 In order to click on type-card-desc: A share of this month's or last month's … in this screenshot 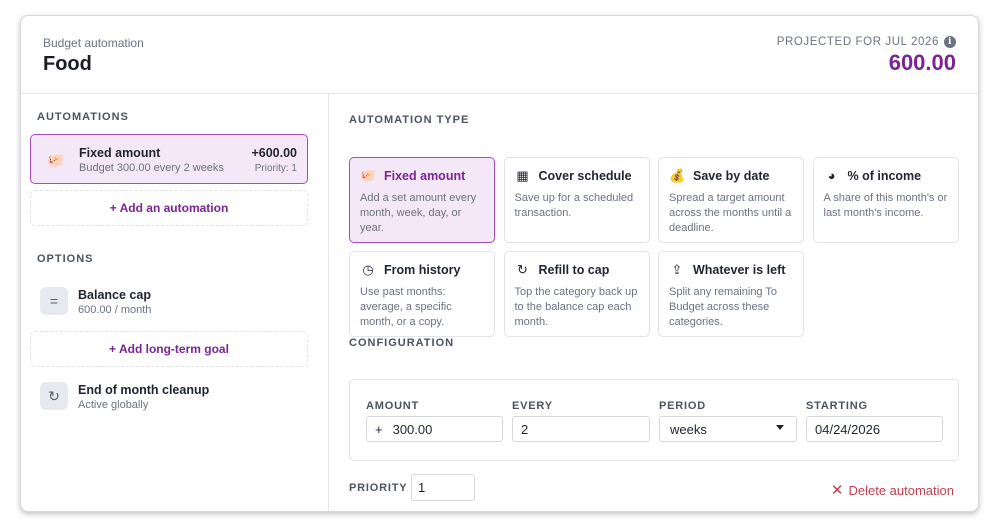, I will do `click(885, 205)`.